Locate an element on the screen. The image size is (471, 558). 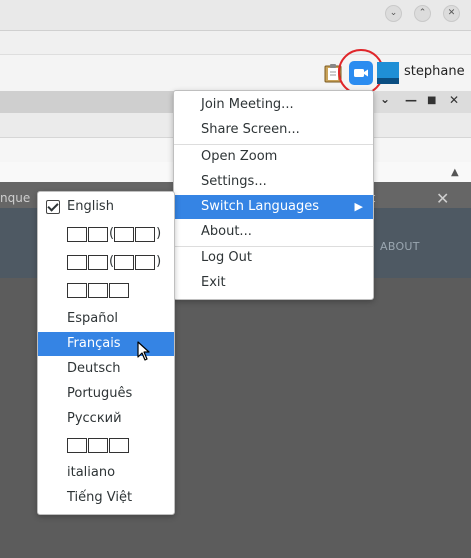
pin-icon: ⌄ is located at coordinates (385, 99).